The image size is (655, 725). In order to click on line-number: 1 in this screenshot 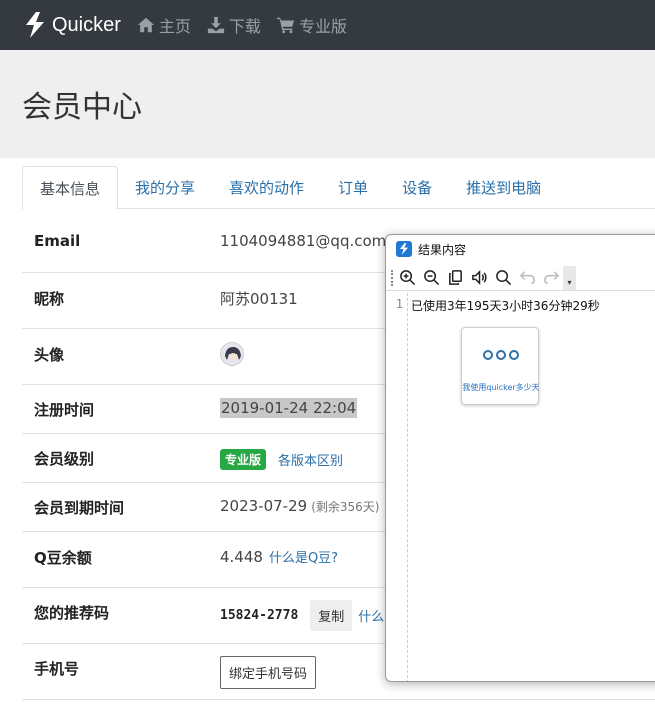, I will do `click(399, 304)`.